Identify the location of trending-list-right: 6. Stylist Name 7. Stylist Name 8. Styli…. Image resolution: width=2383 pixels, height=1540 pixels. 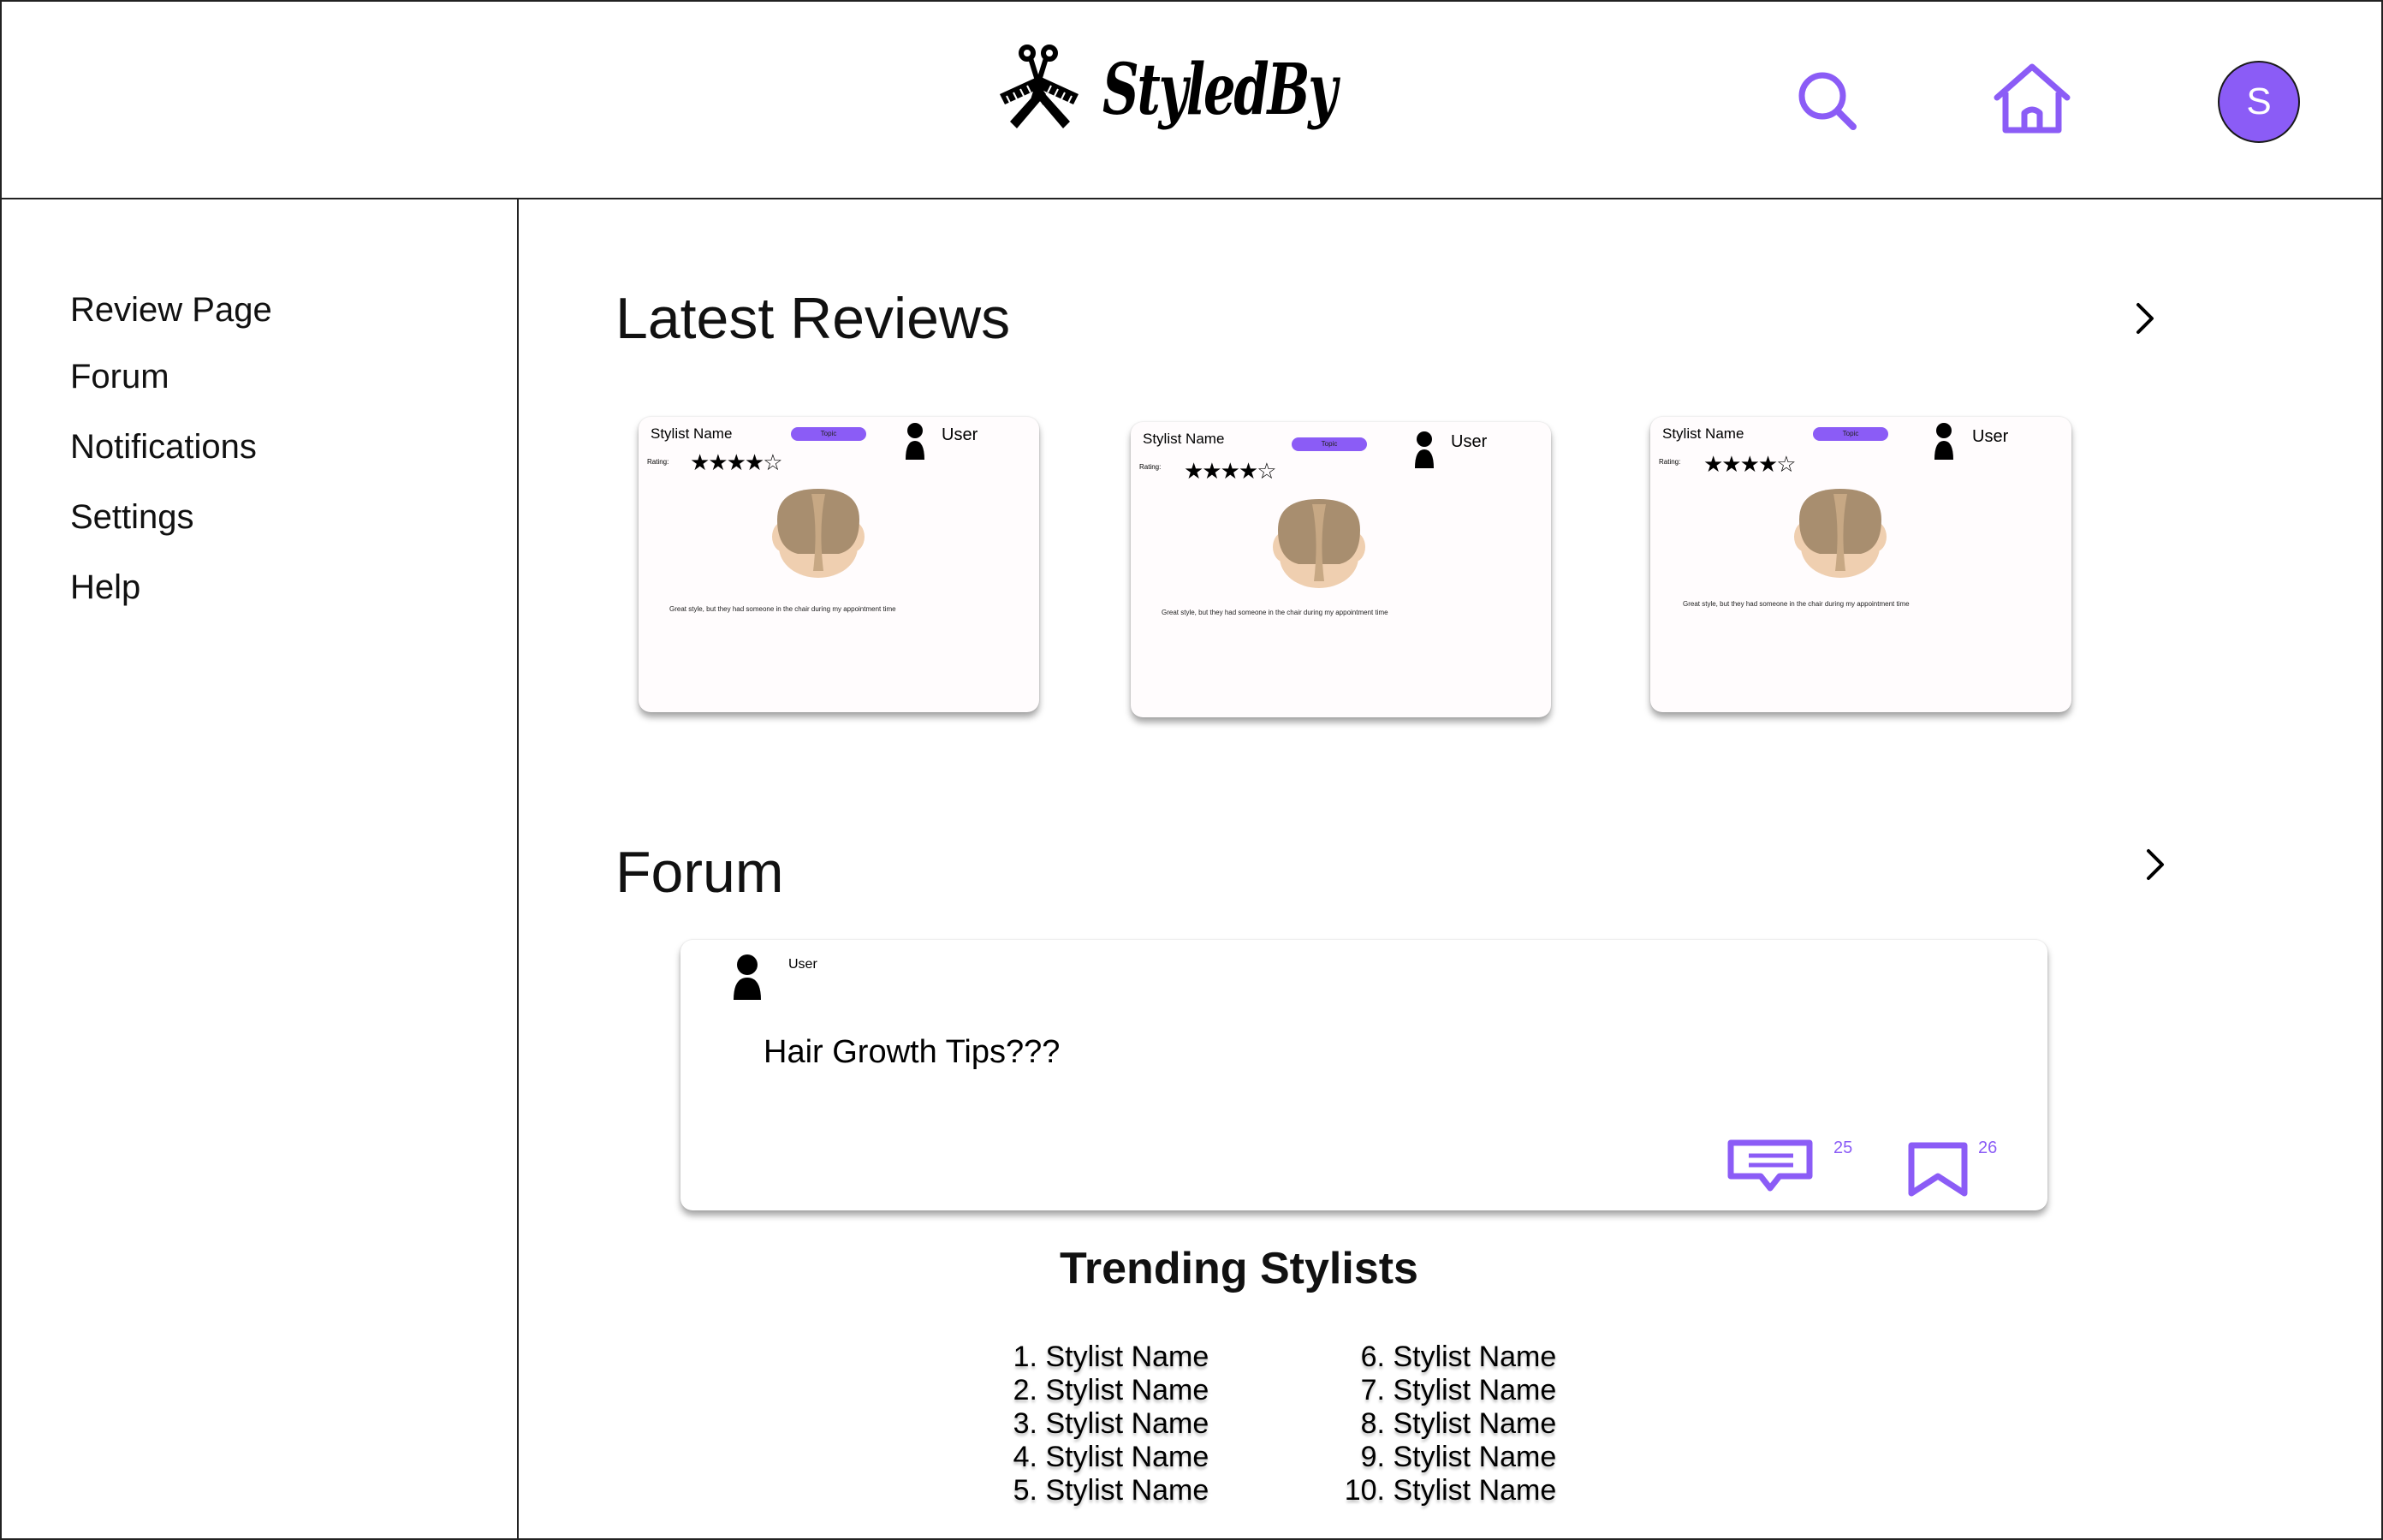
(1450, 1424).